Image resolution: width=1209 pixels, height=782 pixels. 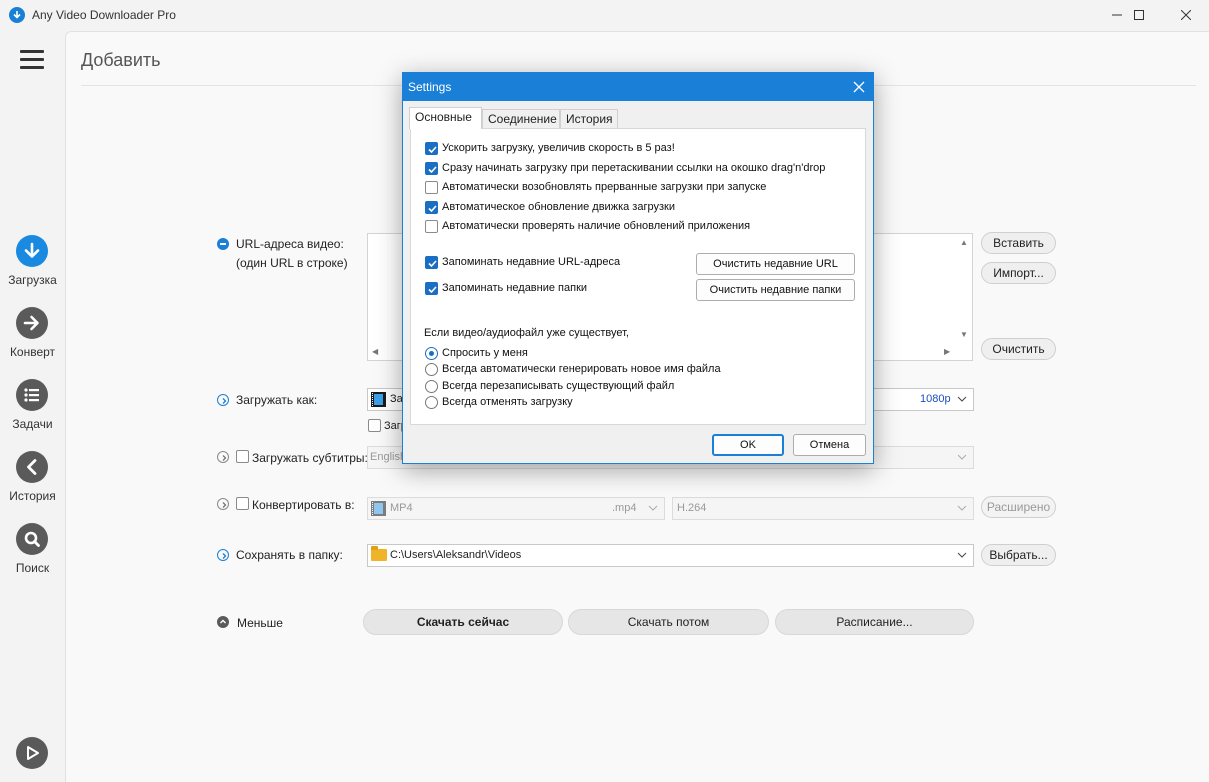 I want to click on maximize-button, so click(x=1139, y=15).